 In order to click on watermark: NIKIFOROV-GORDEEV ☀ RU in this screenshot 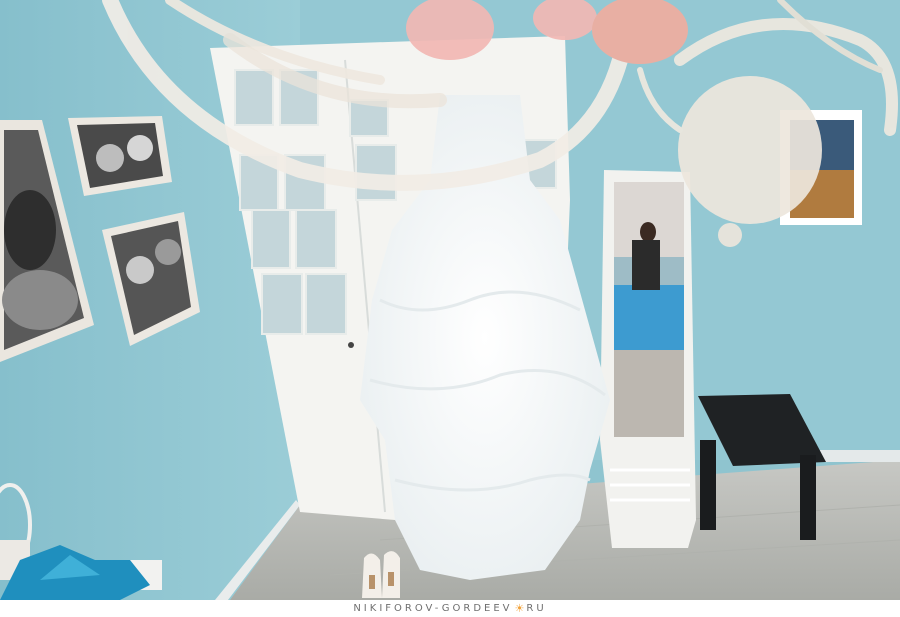, I will do `click(450, 608)`.